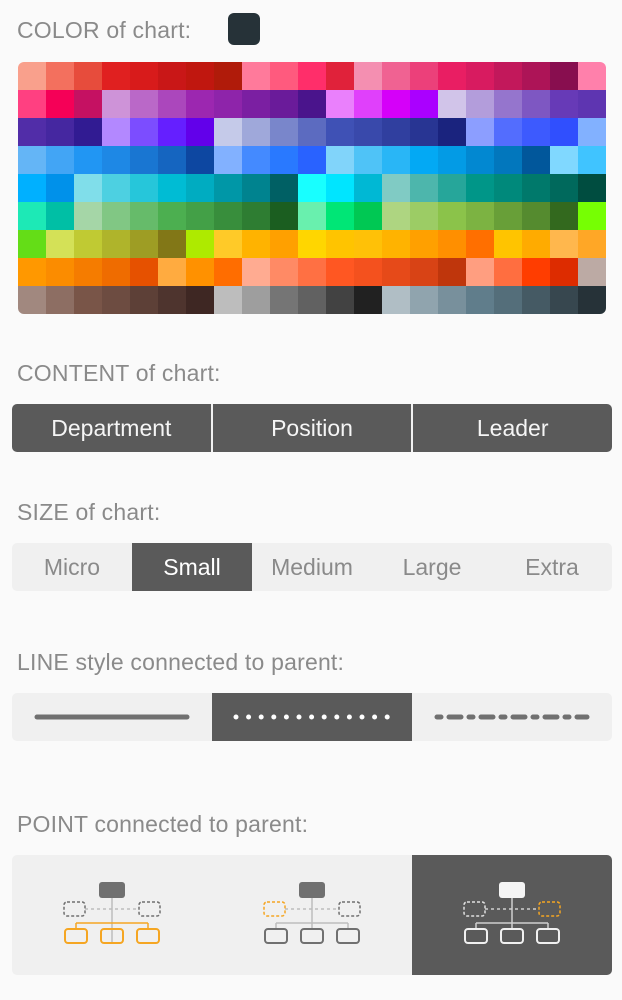  I want to click on content-option-department: Department, so click(112, 428).